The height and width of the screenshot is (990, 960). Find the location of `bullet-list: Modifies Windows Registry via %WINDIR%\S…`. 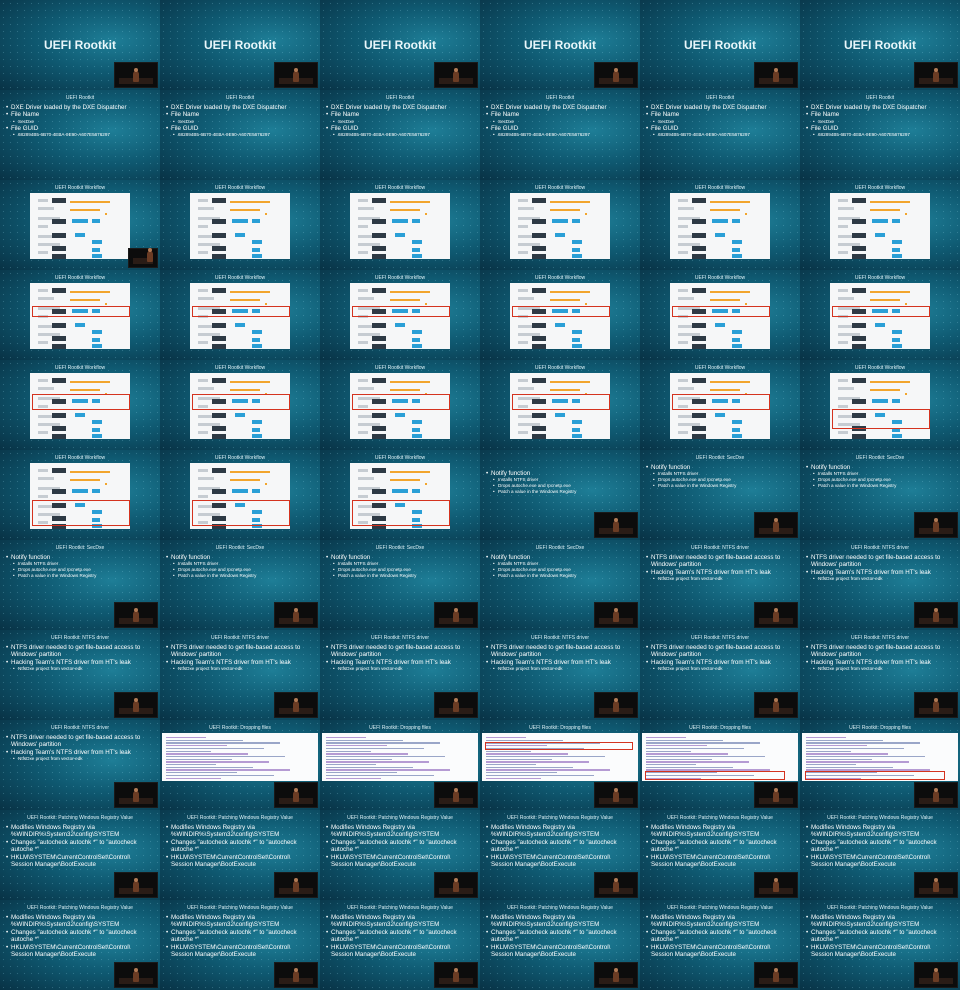

bullet-list: Modifies Windows Registry via %WINDIR%\S… is located at coordinates (240, 846).